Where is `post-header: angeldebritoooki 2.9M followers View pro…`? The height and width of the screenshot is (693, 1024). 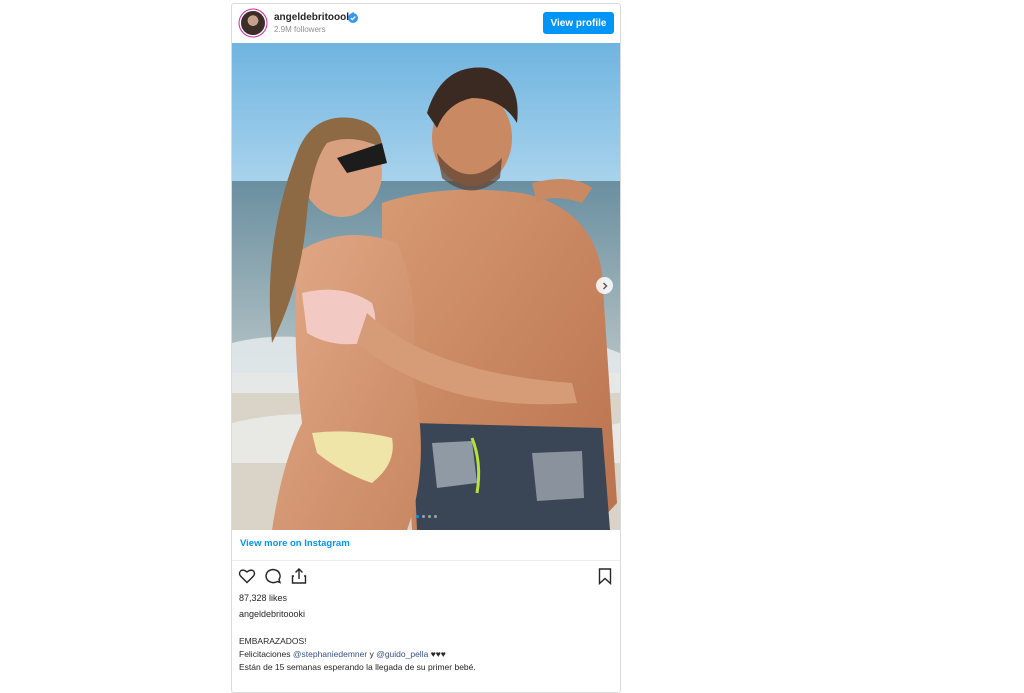 post-header: angeldebritoooki 2.9M followers View pro… is located at coordinates (426, 23).